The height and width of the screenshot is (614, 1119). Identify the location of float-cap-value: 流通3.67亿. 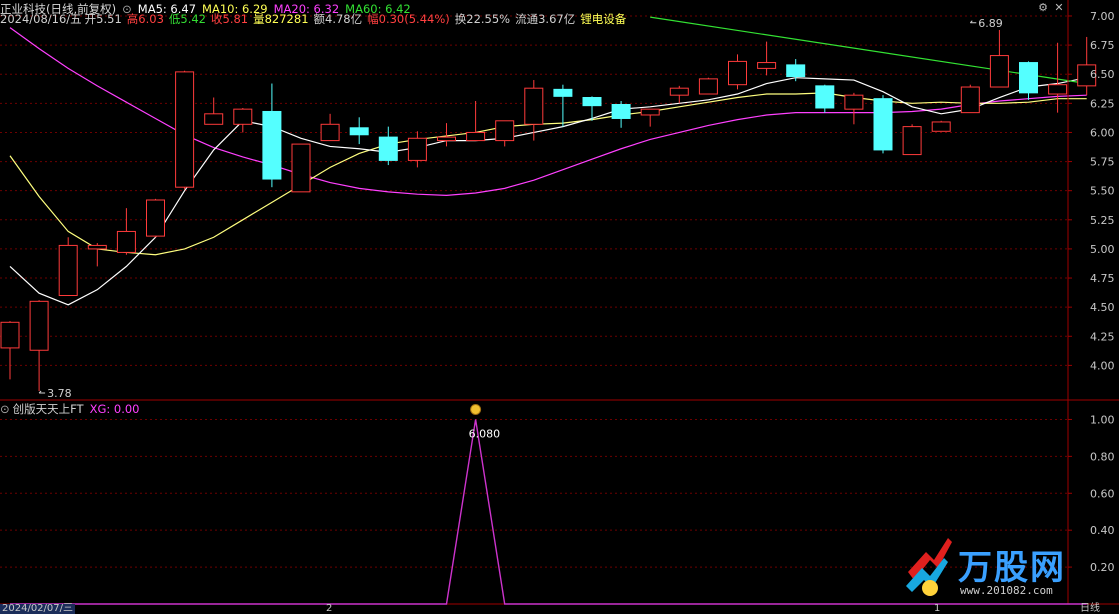
(545, 19).